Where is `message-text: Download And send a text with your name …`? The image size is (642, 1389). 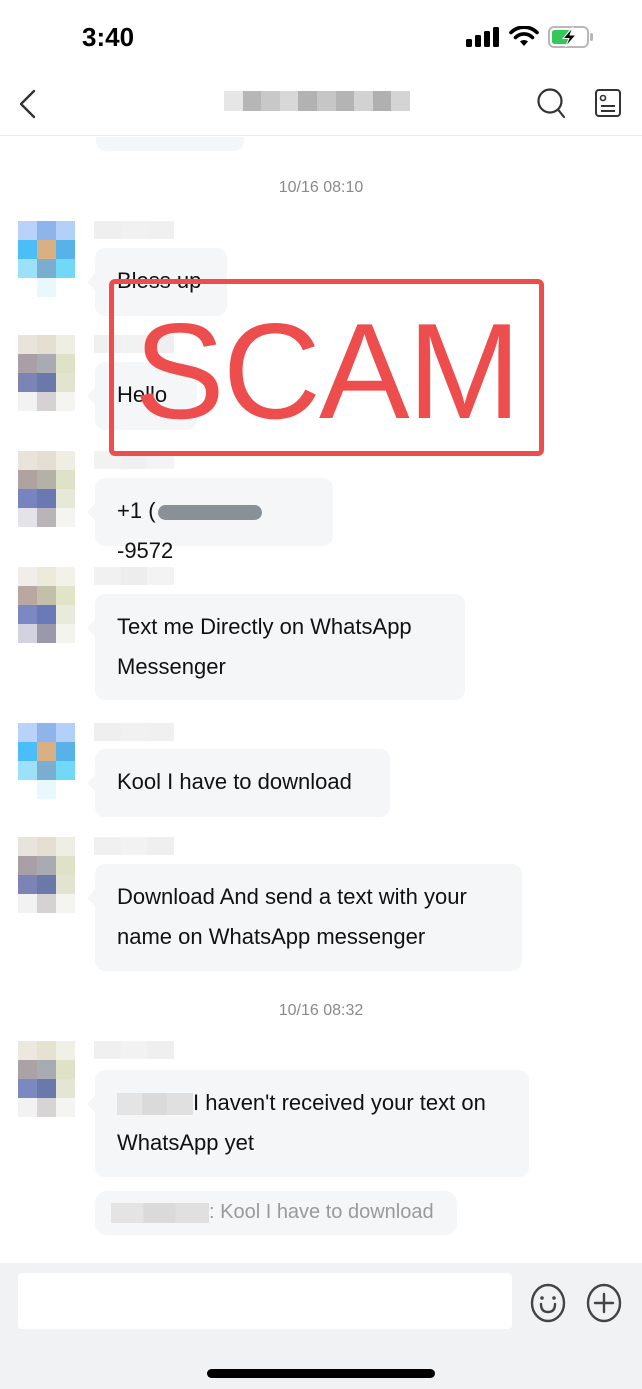
message-text: Download And send a text with your name … is located at coordinates (292, 916).